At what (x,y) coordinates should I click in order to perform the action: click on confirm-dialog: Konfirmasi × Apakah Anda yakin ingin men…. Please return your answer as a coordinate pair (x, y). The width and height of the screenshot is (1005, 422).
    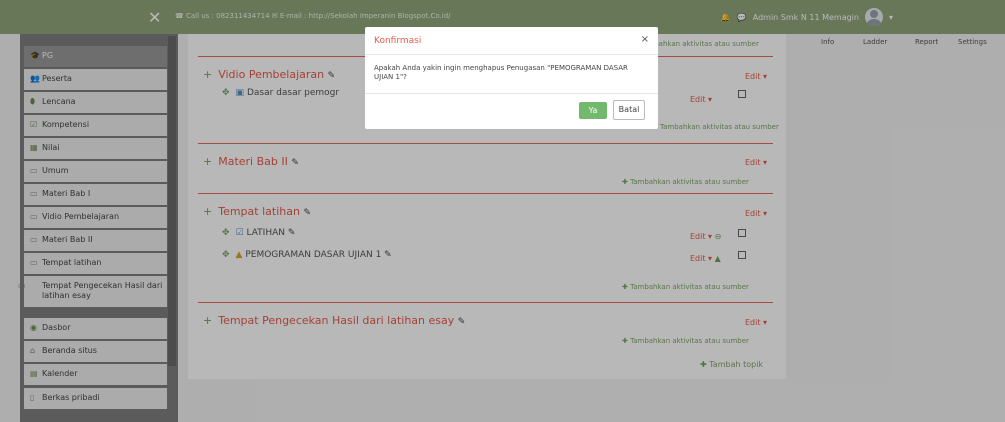
    Looking at the image, I should click on (511, 78).